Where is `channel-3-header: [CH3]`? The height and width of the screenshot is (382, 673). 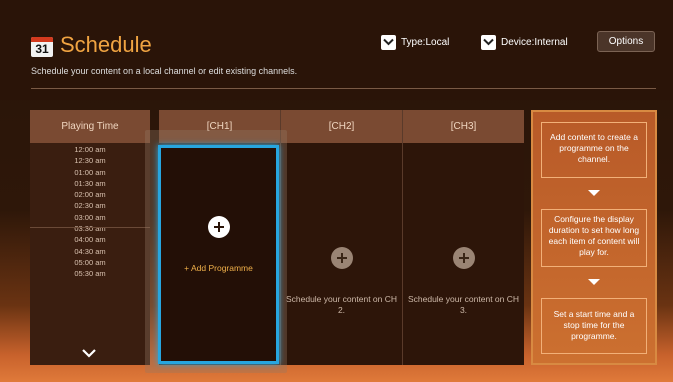
channel-3-header: [CH3] is located at coordinates (463, 126).